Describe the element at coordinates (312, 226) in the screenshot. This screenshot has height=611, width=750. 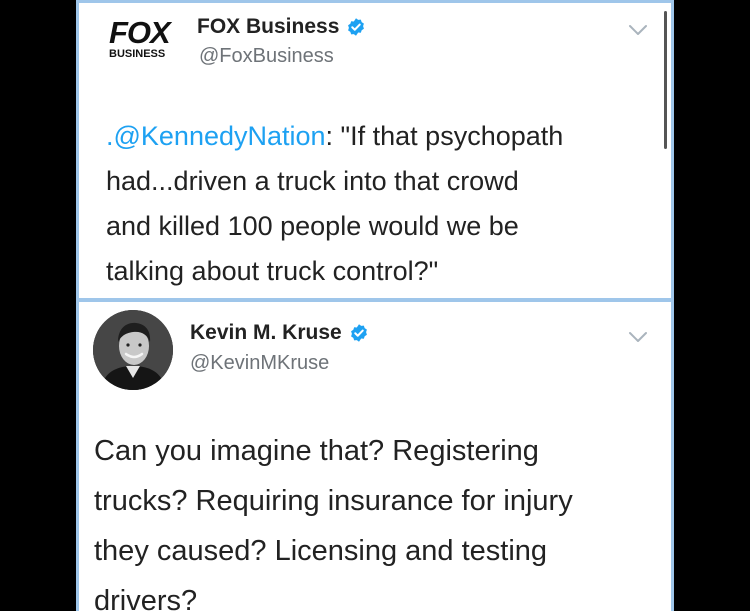
I see `tweet-text-line-3: and killed 100 people would we be` at that location.